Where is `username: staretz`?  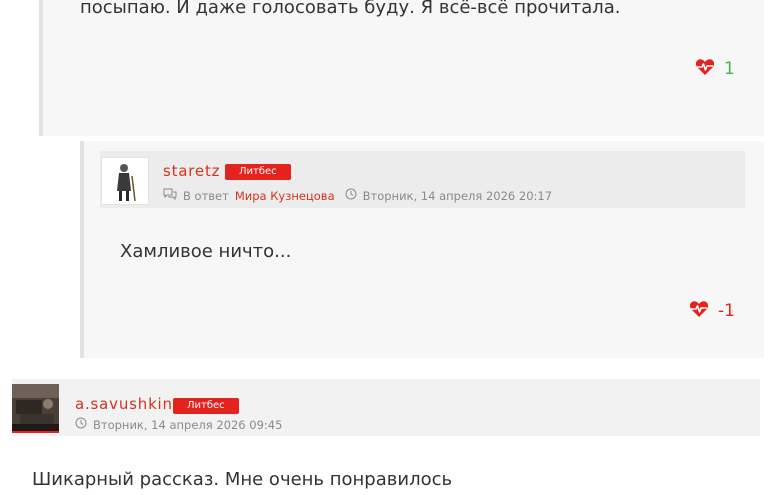 username: staretz is located at coordinates (191, 171).